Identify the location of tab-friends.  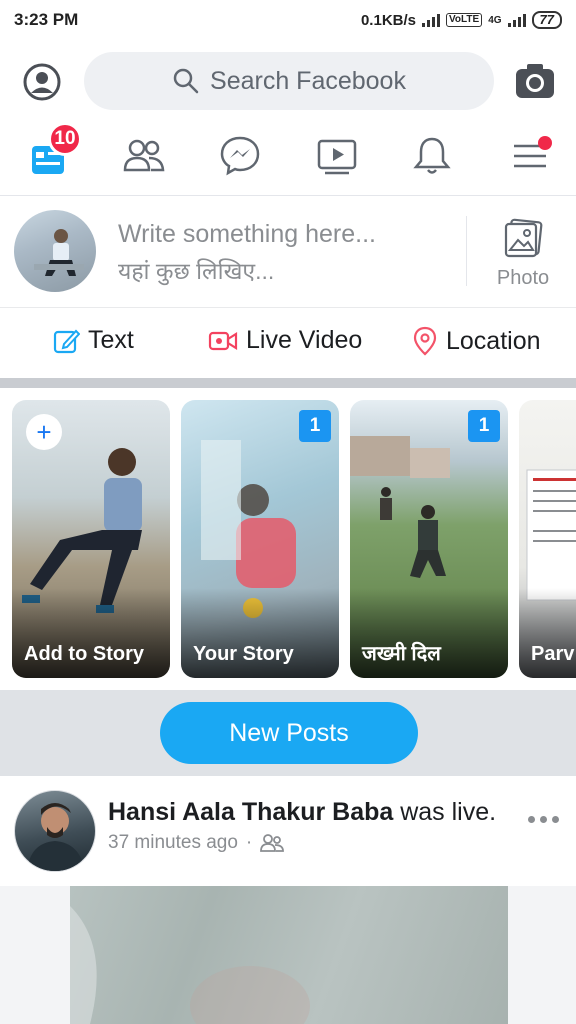
(144, 156).